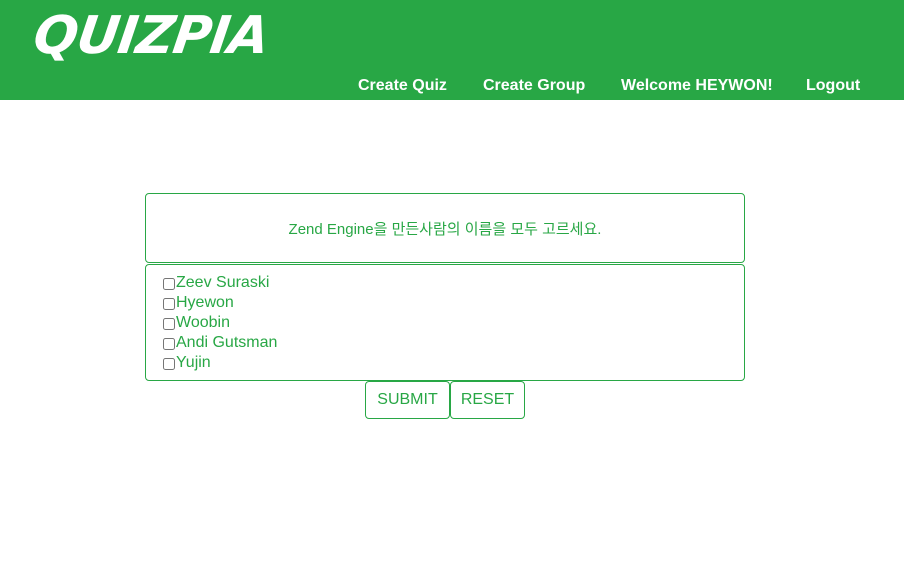  What do you see at coordinates (223, 282) in the screenshot?
I see `option-label: Zeev Suraski` at bounding box center [223, 282].